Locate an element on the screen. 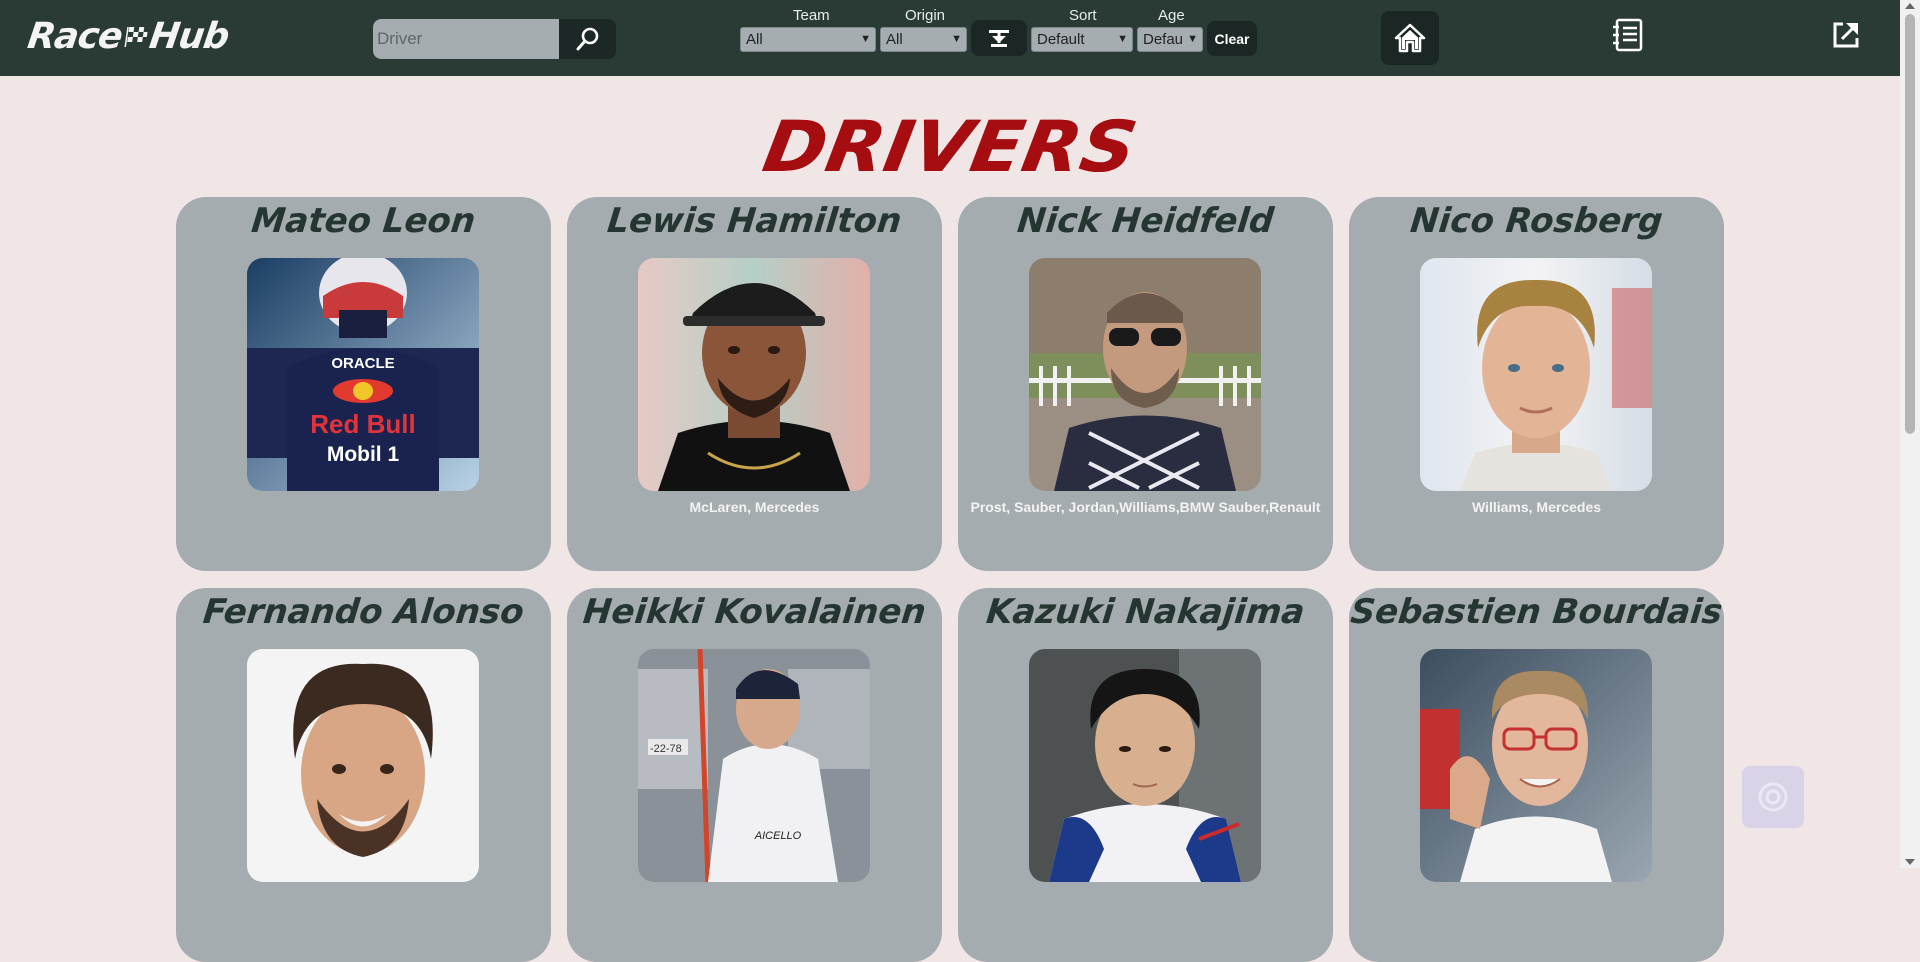 This screenshot has width=1920, height=962. filter-toggle-button is located at coordinates (999, 38).